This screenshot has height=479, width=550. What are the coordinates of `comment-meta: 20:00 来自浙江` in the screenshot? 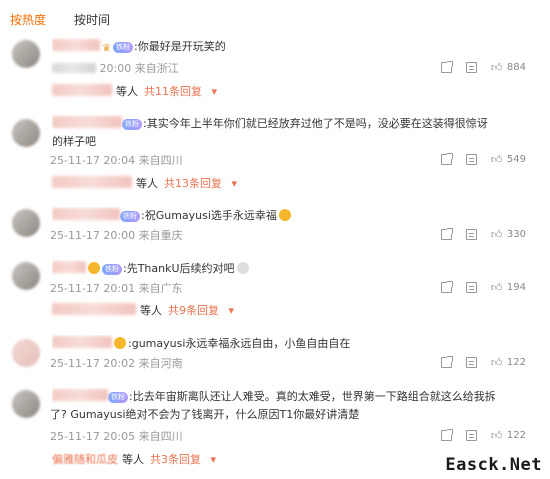 It's located at (115, 68).